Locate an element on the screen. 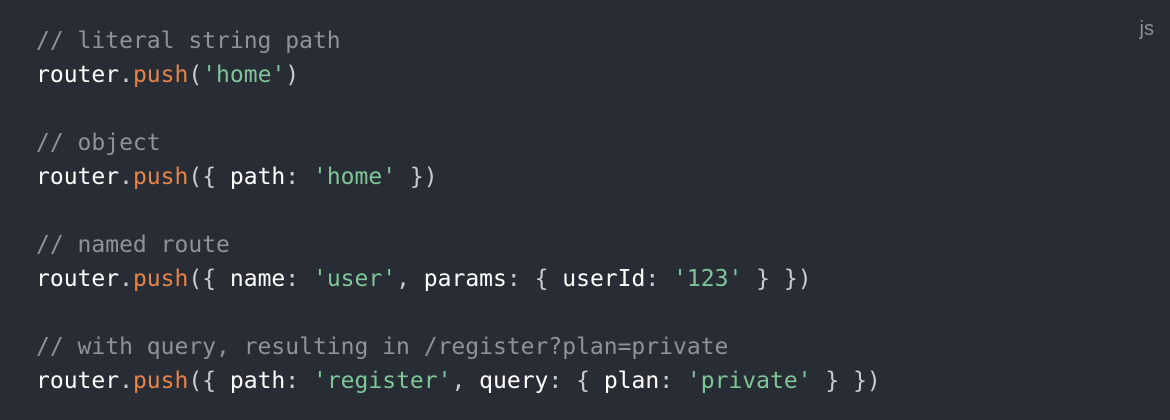 This screenshot has height=420, width=1170. code-comment: // literal string path is located at coordinates (188, 41).